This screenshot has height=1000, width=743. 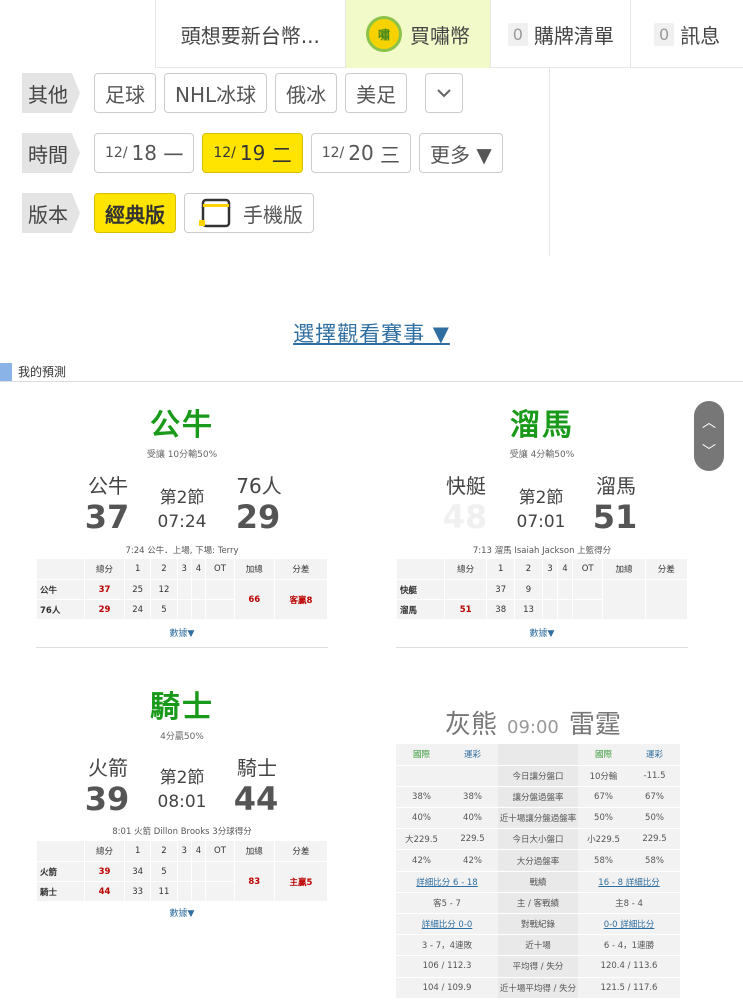 I want to click on mobile-version-label: 手機版, so click(x=273, y=214).